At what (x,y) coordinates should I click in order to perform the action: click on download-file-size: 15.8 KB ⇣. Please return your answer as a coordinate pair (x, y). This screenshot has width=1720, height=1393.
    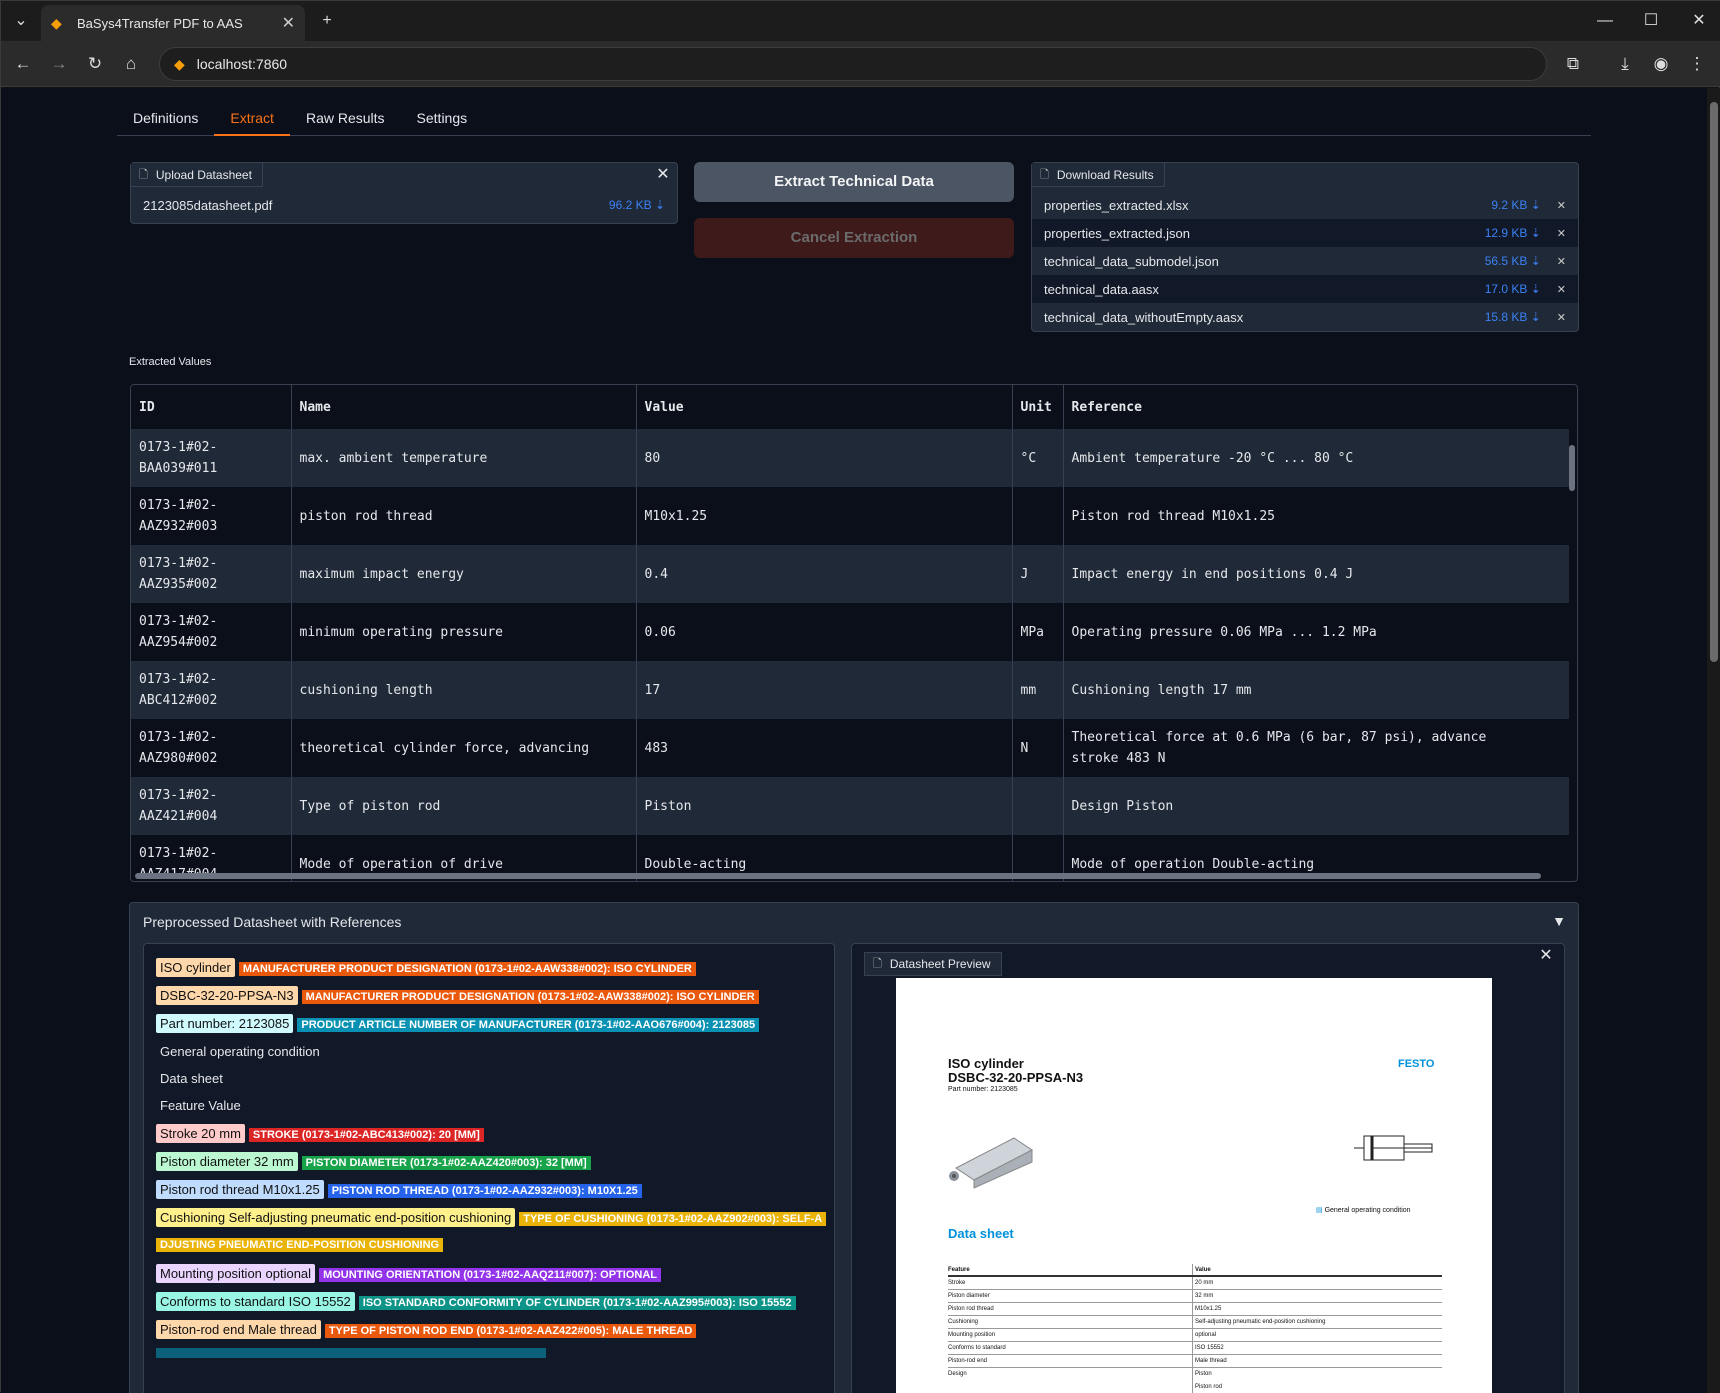
    Looking at the image, I should click on (1513, 317).